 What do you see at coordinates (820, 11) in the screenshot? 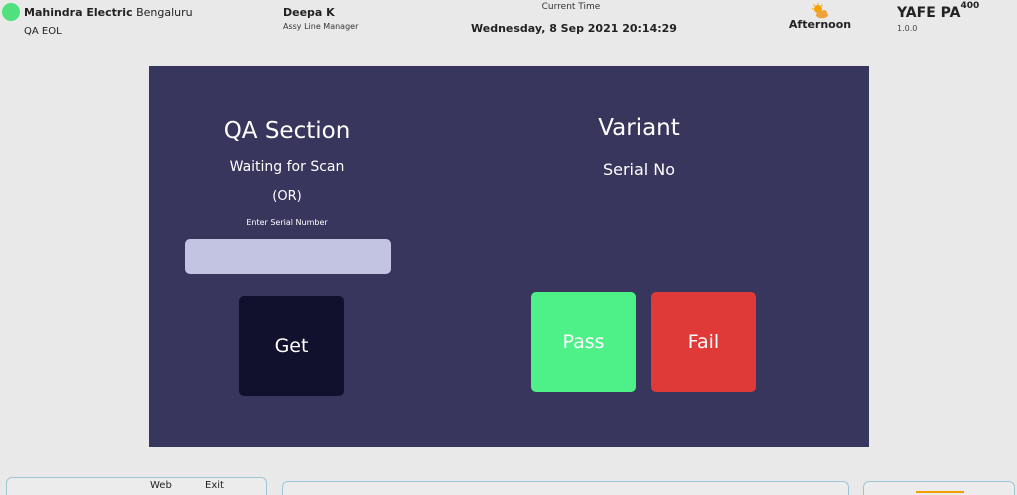
I see `partly-cloudy-icon` at bounding box center [820, 11].